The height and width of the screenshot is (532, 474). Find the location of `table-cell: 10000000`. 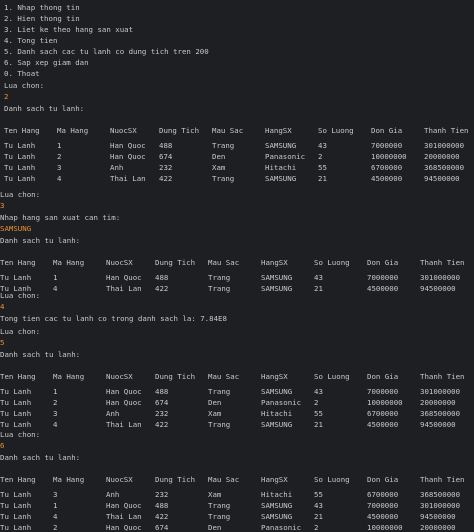

table-cell: 10000000 is located at coordinates (389, 156).